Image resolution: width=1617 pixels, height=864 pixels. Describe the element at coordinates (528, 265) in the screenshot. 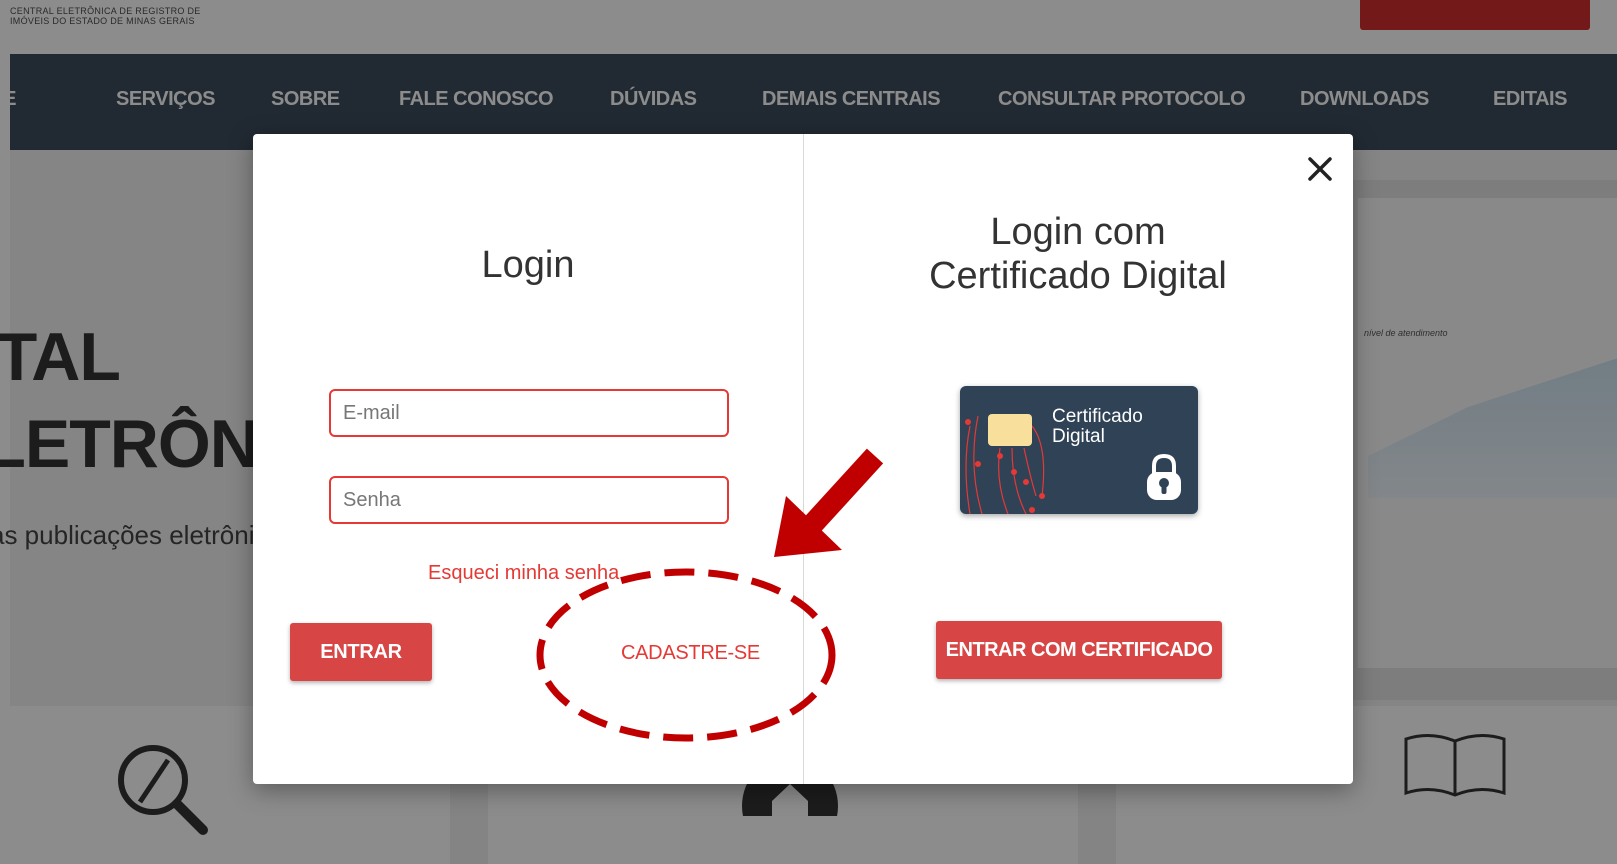

I see `login-title: Login` at that location.